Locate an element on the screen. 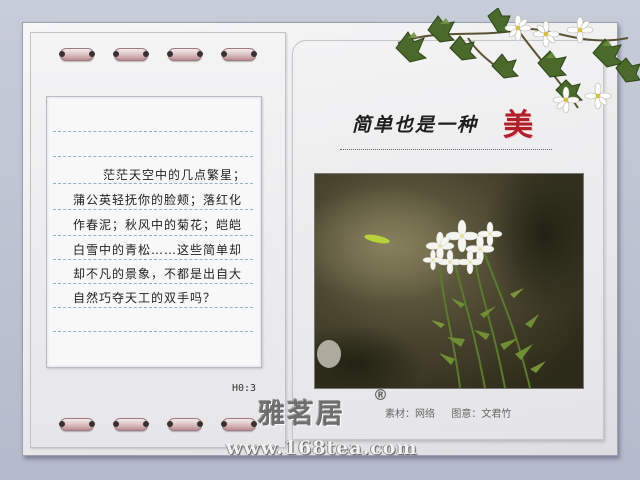 The image size is (640, 480). poem-line: 却不凡的景象，不都是出自大 is located at coordinates (158, 274).